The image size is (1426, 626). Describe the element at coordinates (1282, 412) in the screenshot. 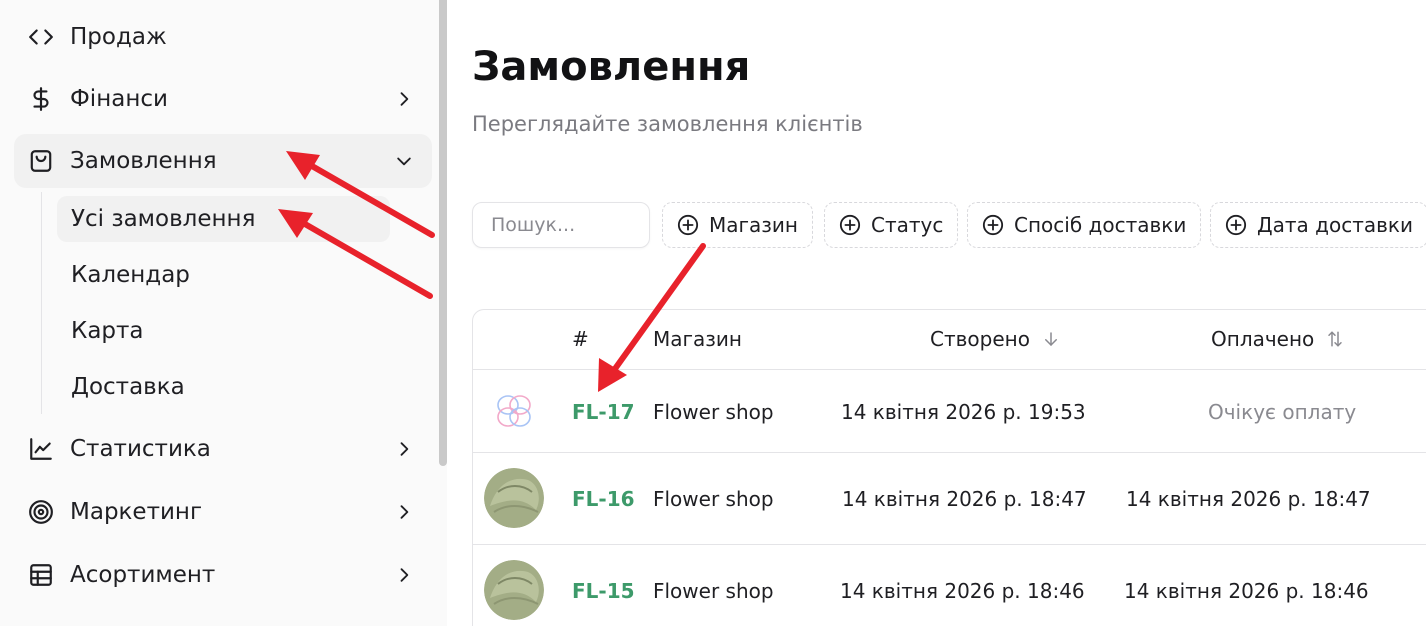

I see `payment-status: Очікує оплату` at that location.